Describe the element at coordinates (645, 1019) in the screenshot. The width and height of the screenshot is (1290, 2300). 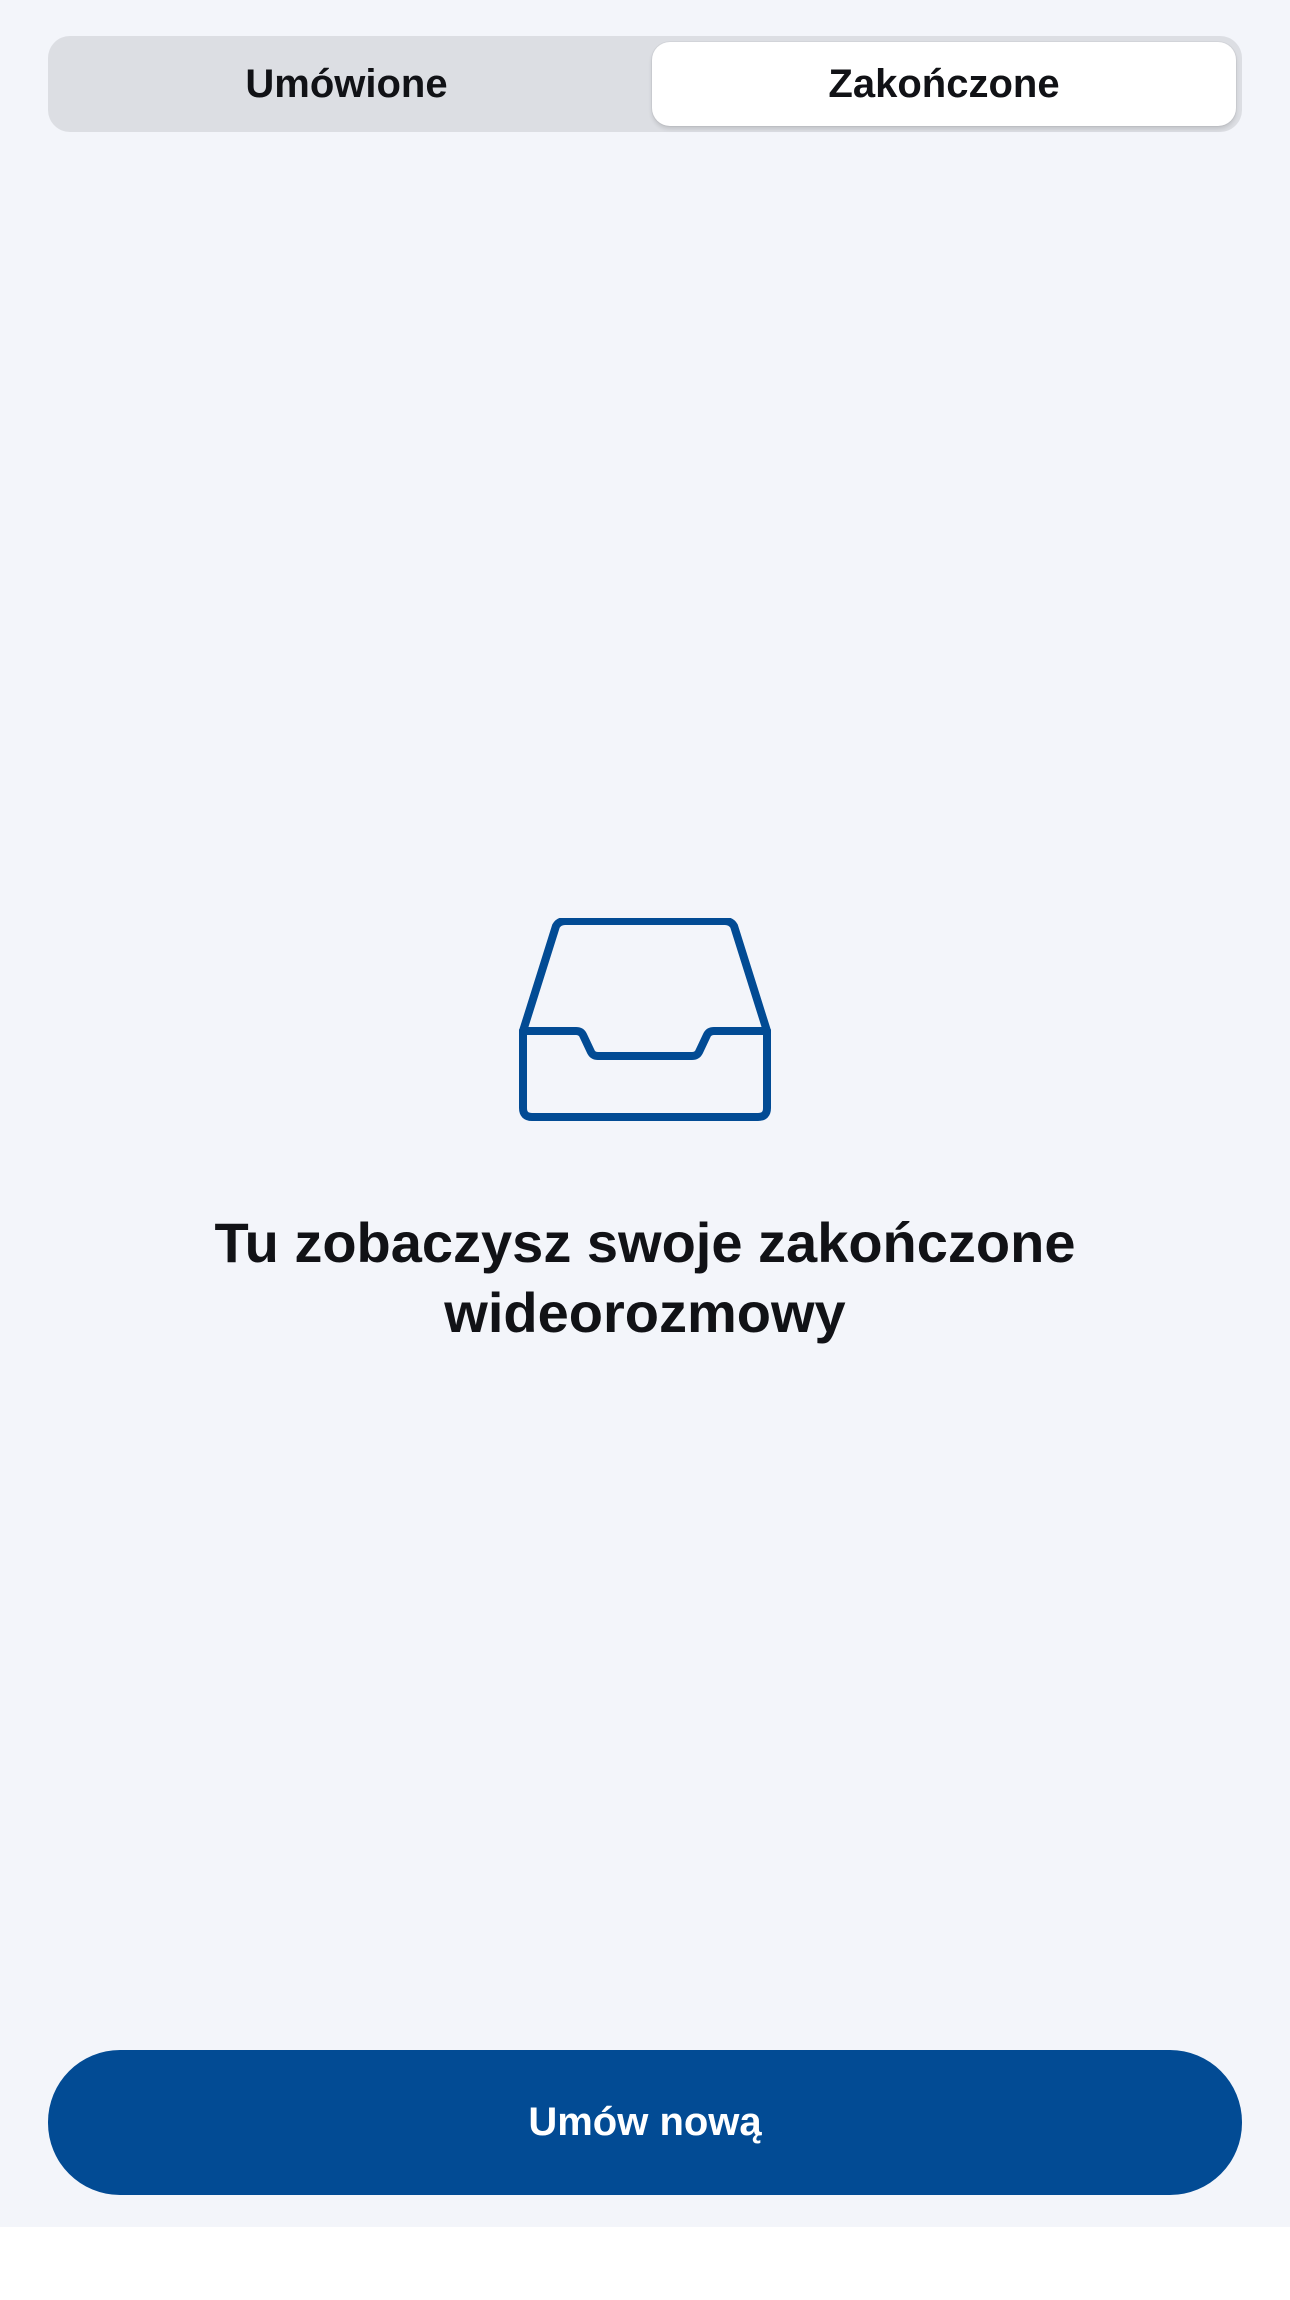
I see `inbox-tray-icon` at that location.